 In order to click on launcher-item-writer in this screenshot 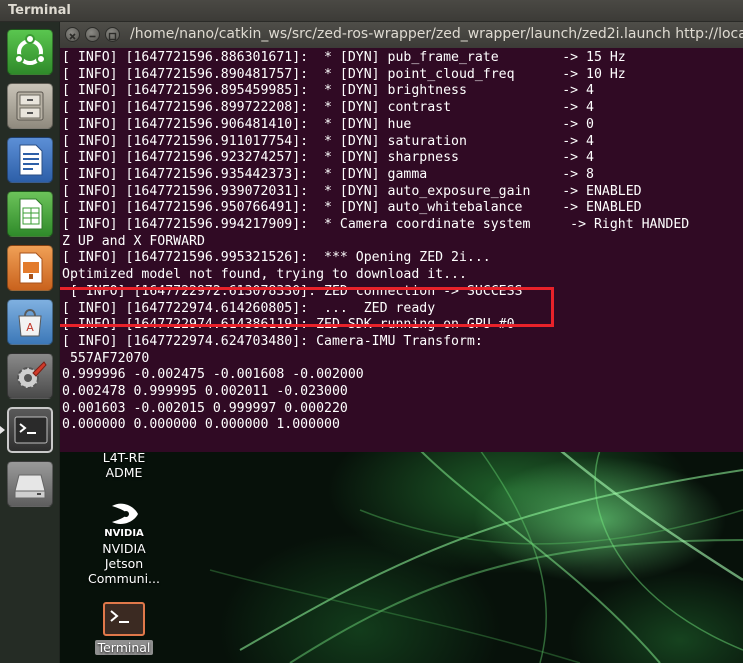, I will do `click(30, 160)`.